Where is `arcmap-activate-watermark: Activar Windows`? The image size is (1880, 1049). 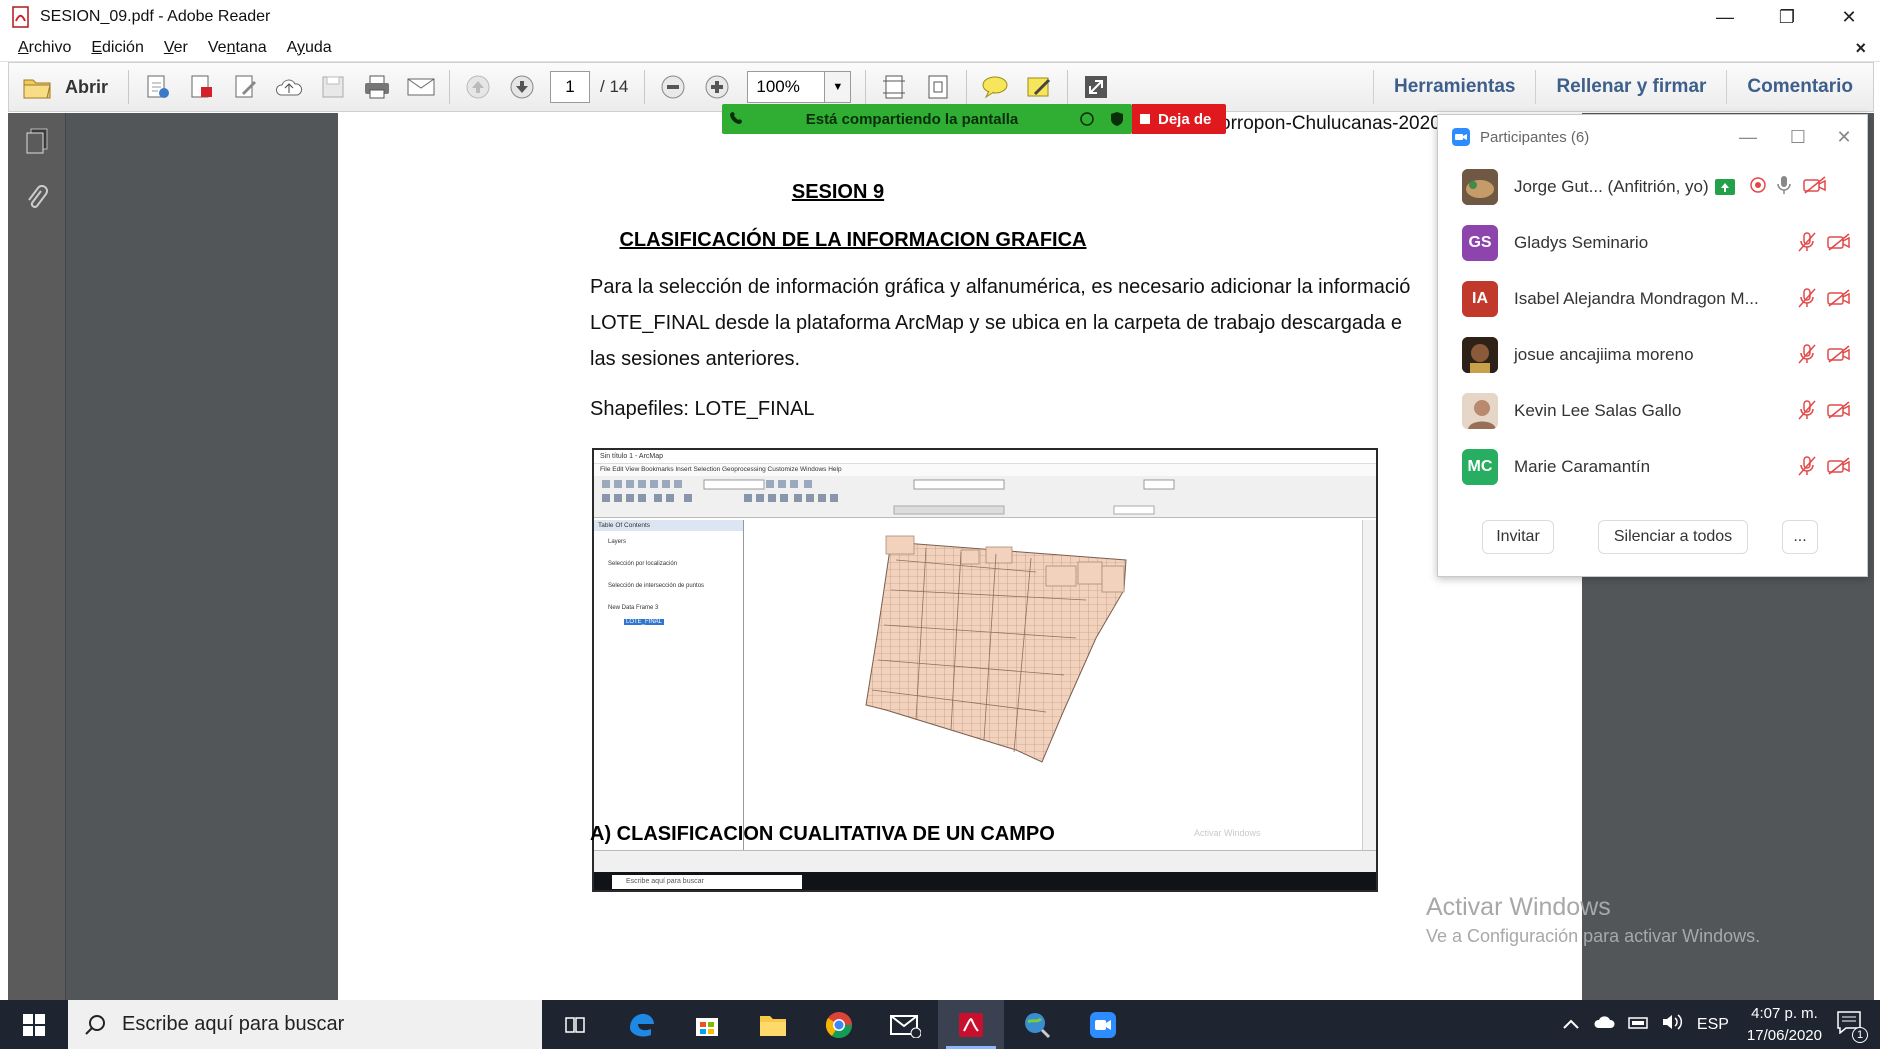 arcmap-activate-watermark: Activar Windows is located at coordinates (1227, 833).